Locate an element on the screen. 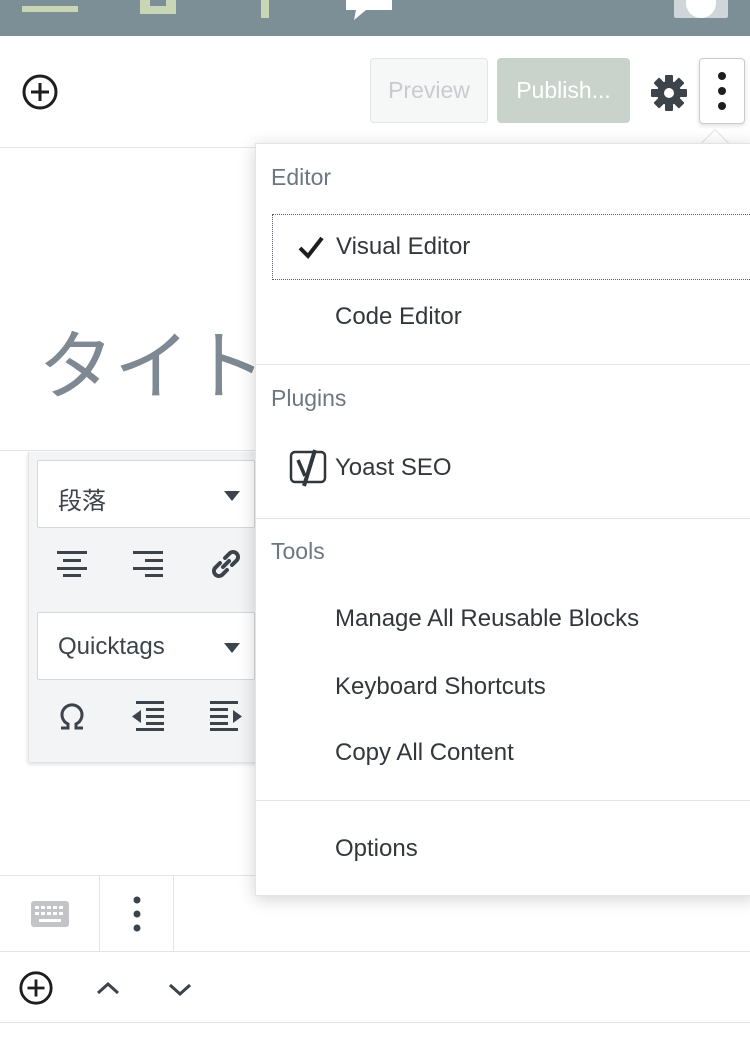 Image resolution: width=750 pixels, height=1037 pixels. admin-bar is located at coordinates (375, 18).